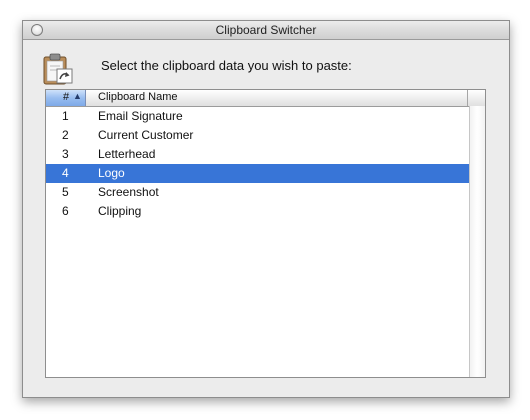 The height and width of the screenshot is (420, 530). Describe the element at coordinates (65, 116) in the screenshot. I see `row-number: 1` at that location.